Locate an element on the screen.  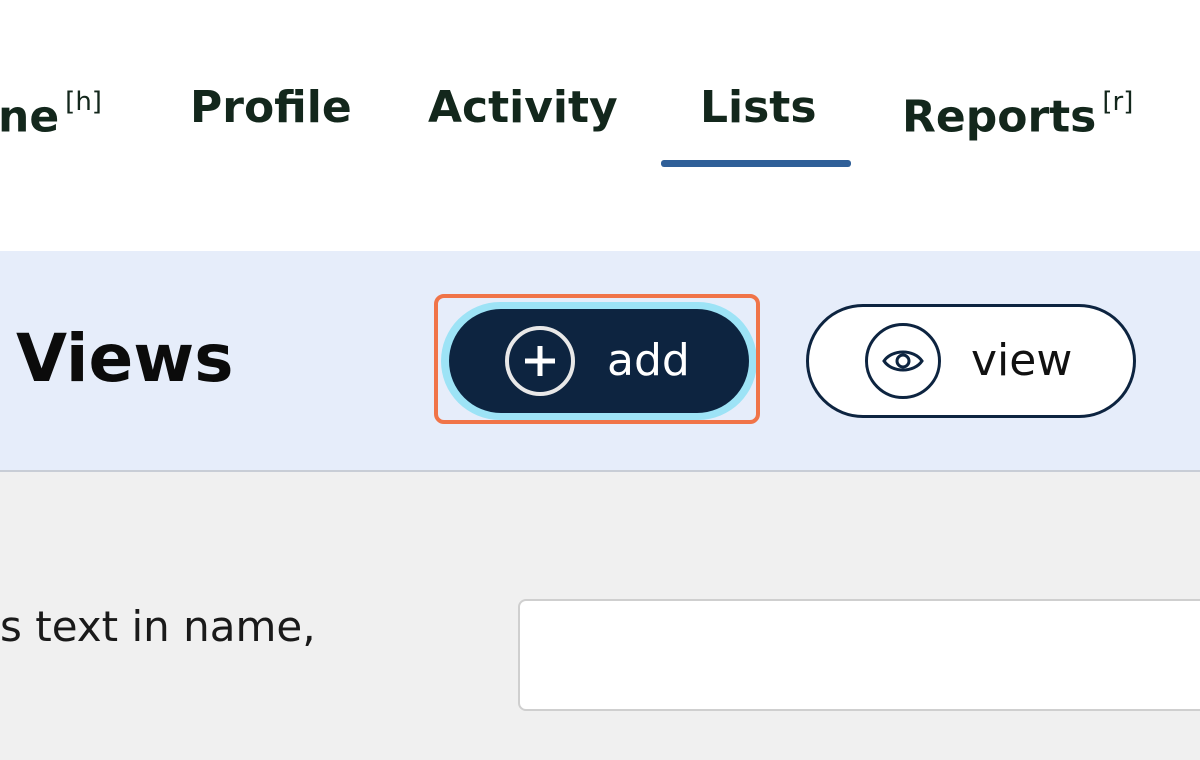
tab-home-label: ne is located at coordinates (30, 117).